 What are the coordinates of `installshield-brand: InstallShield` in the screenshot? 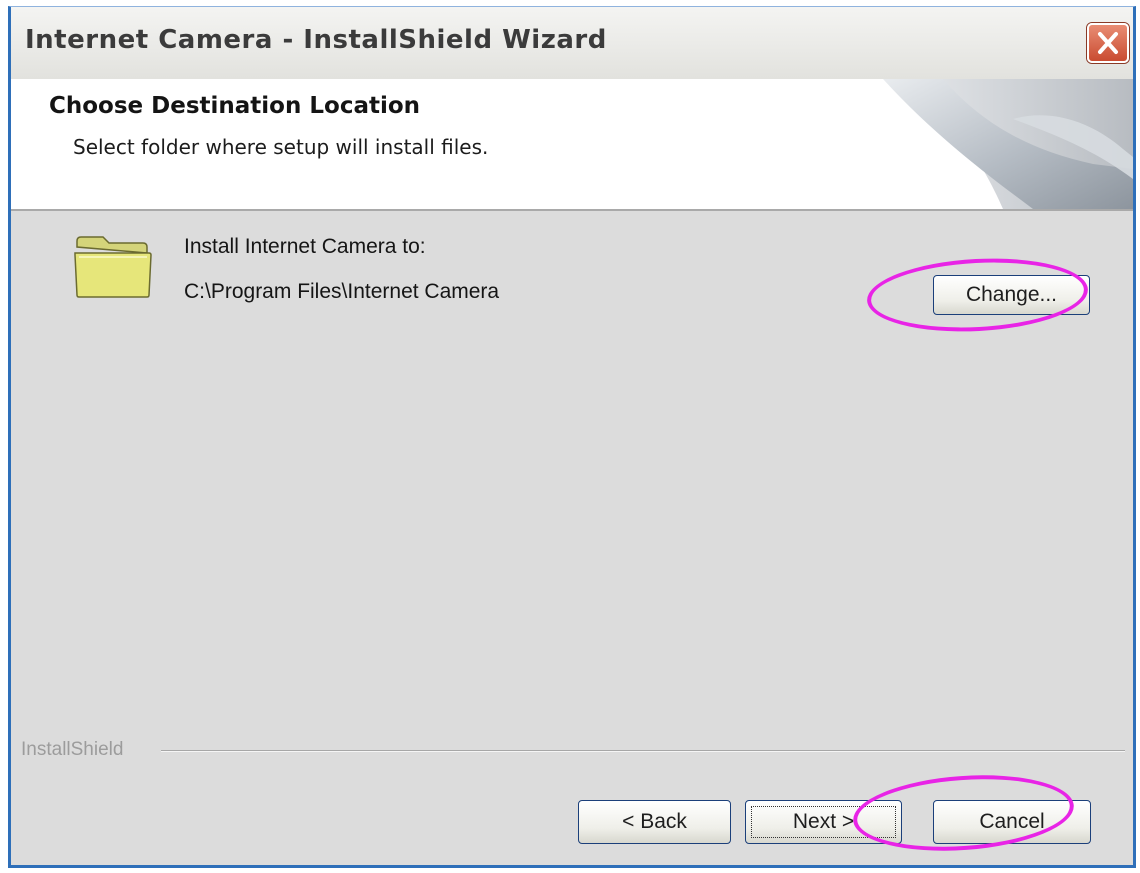 It's located at (72, 749).